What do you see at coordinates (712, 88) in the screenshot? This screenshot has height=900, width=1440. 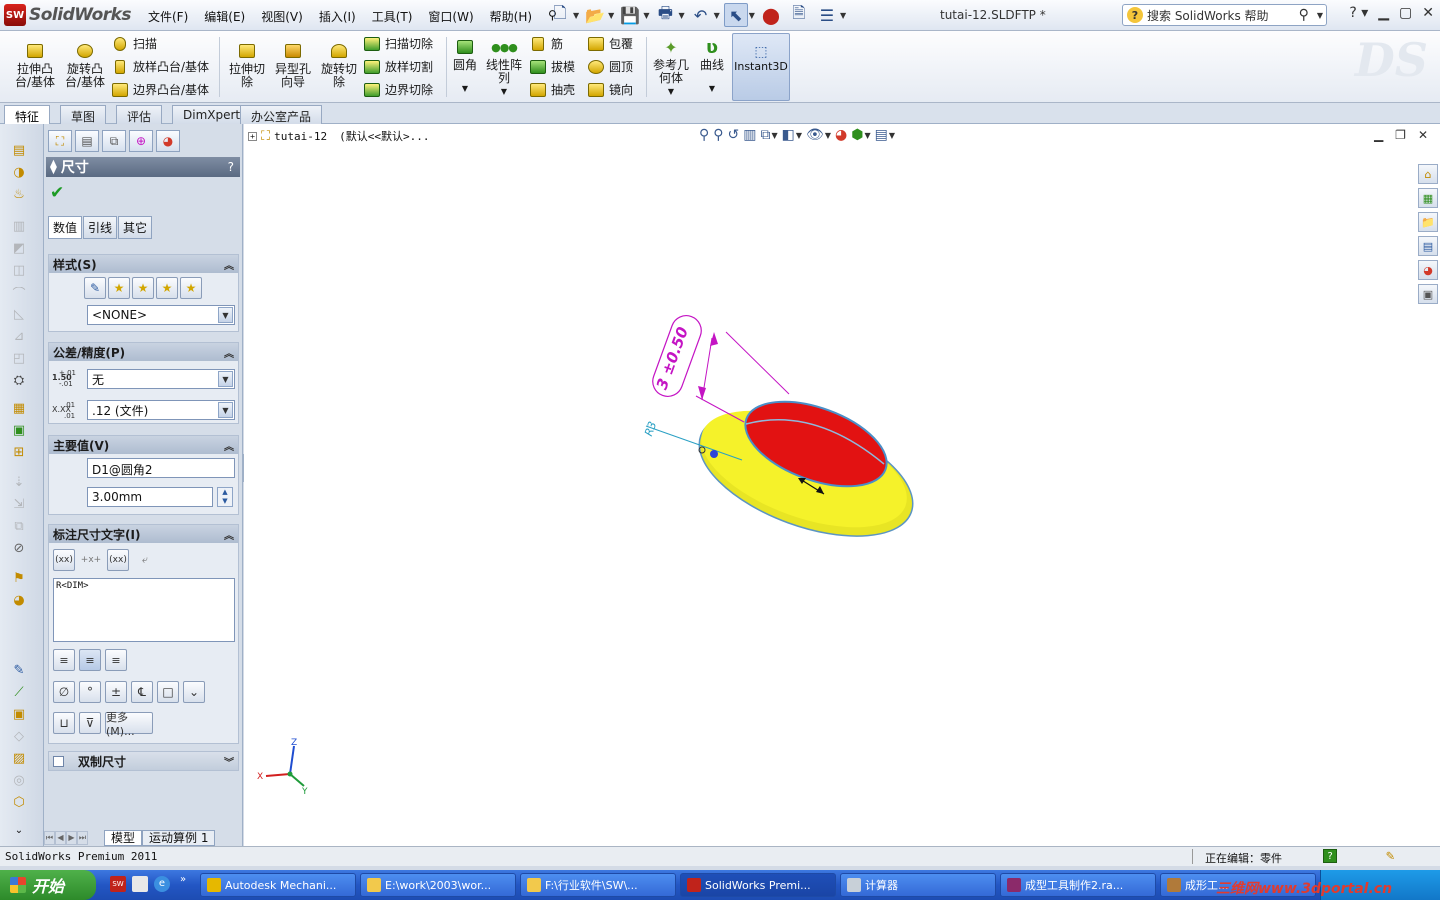 I see `curves-dropdown-icon: ▼` at bounding box center [712, 88].